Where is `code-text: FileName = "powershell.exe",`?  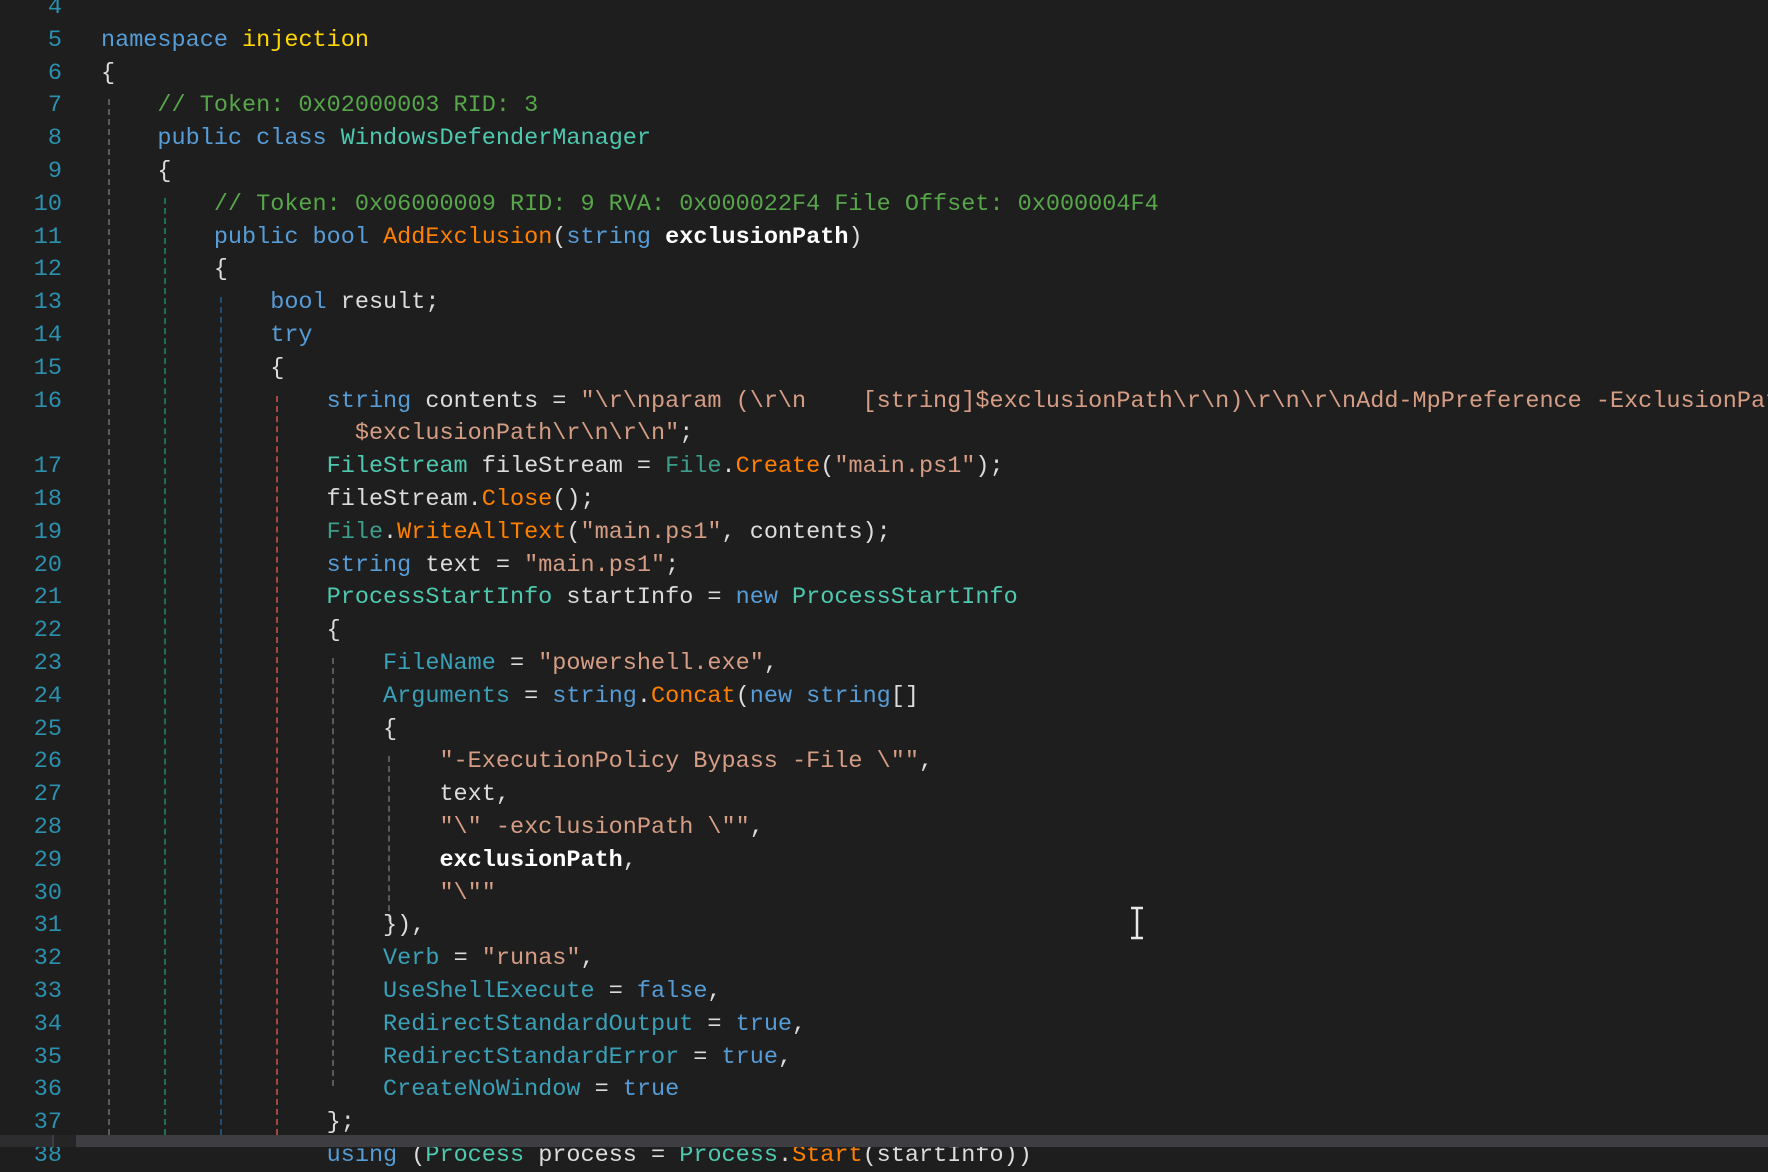
code-text: FileName = "powershell.exe", is located at coordinates (439, 663).